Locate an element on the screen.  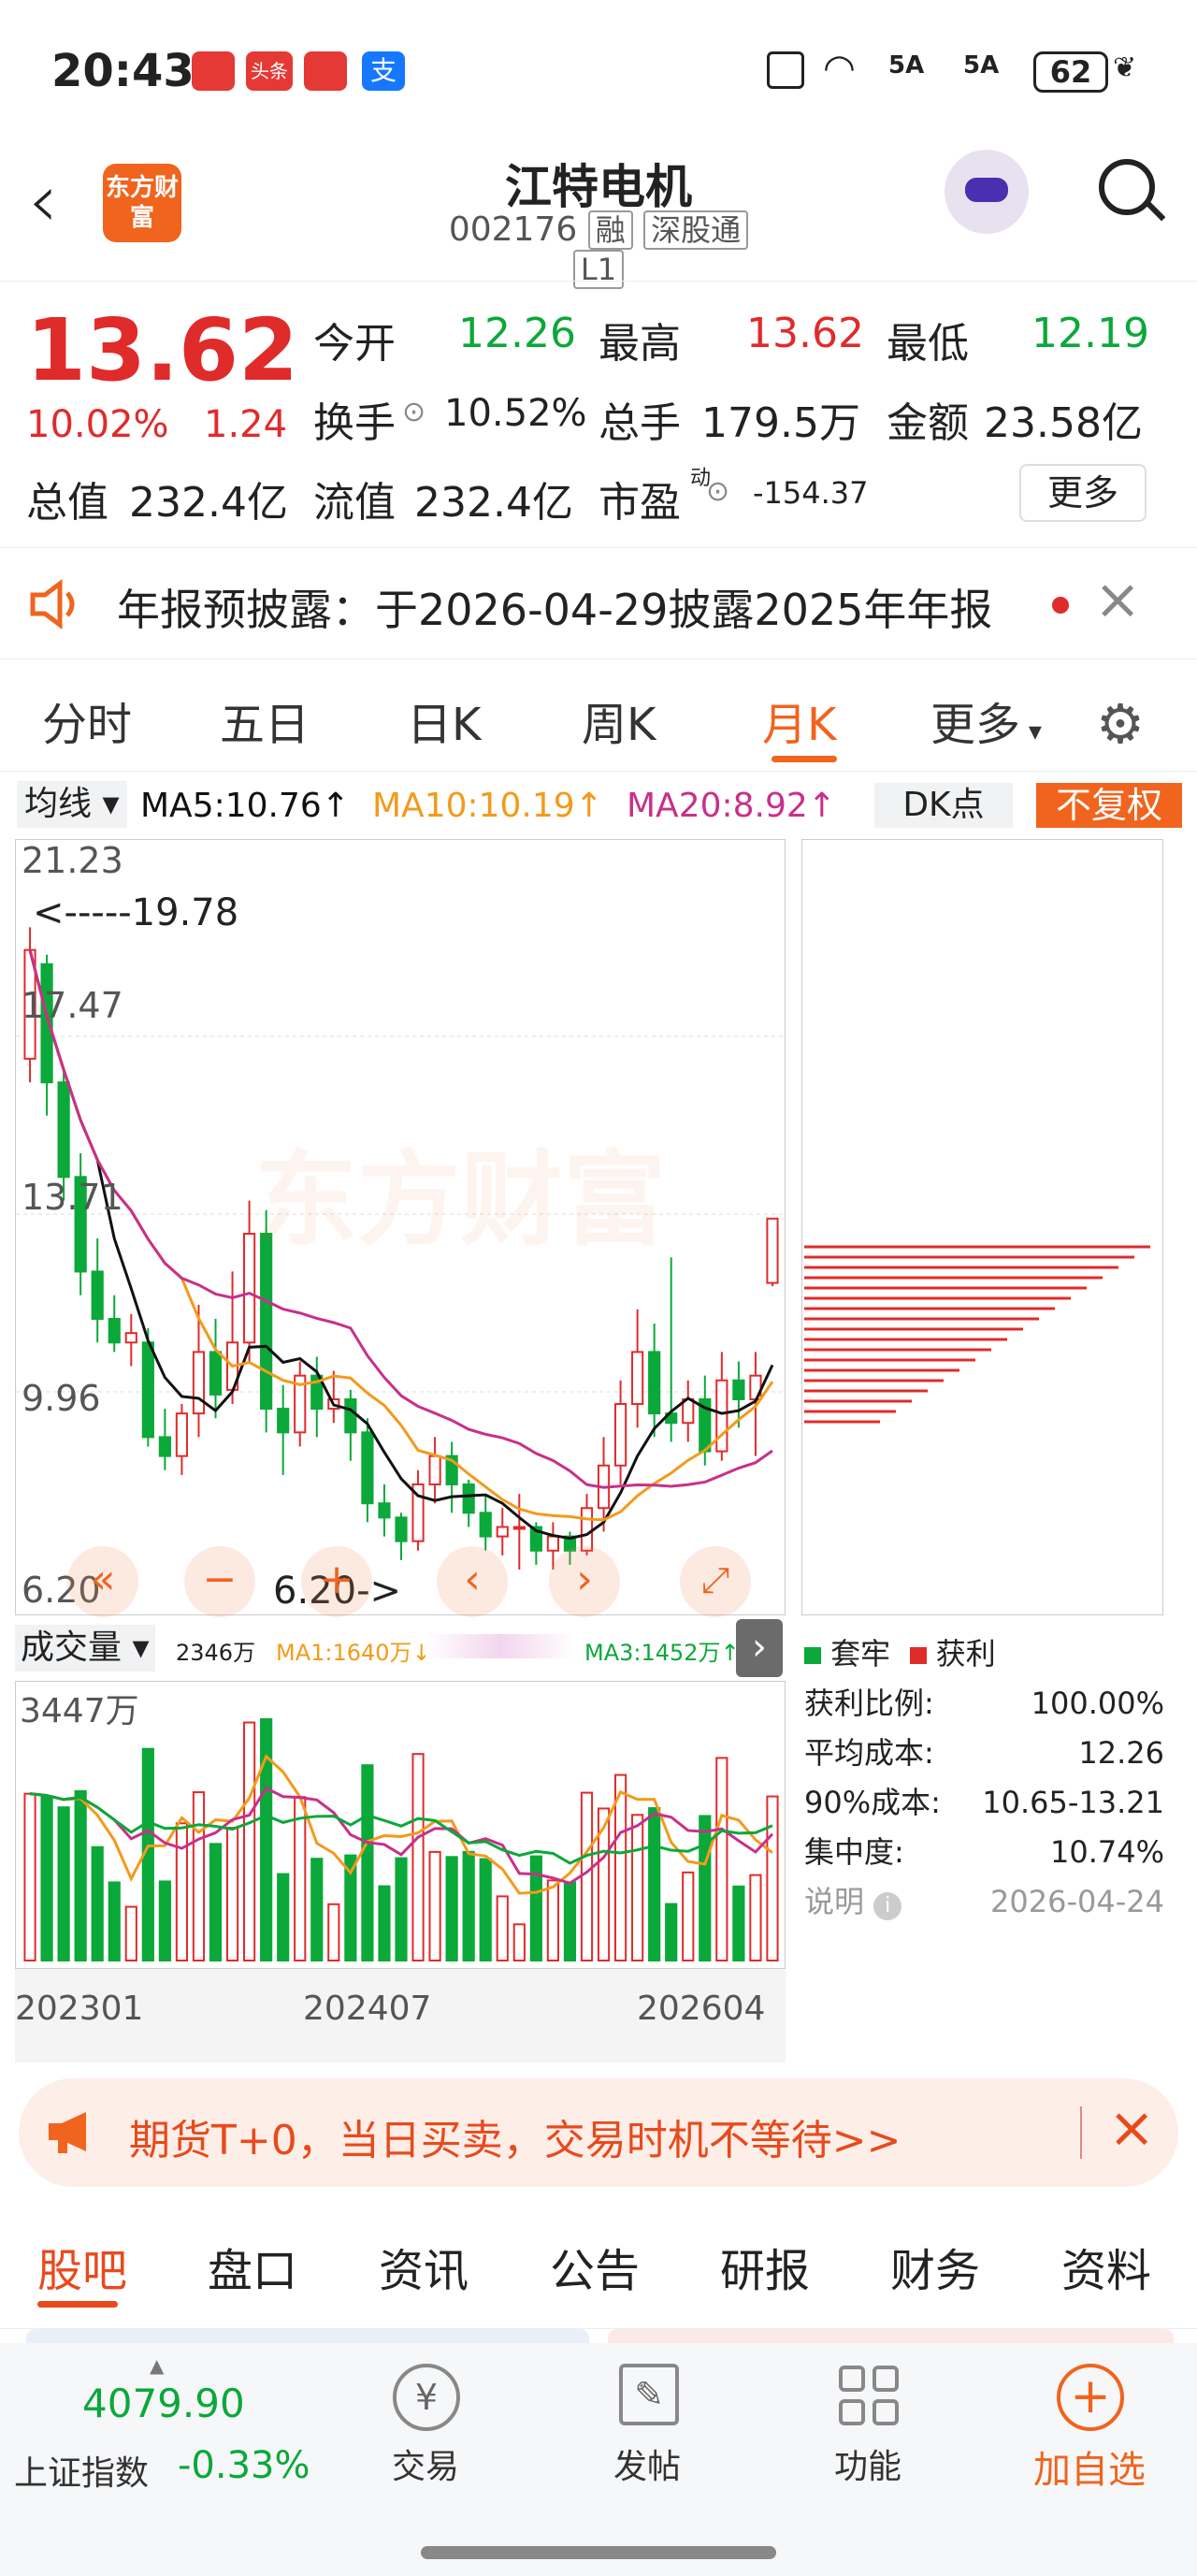
trade-icon: ¥ is located at coordinates (426, 2397).